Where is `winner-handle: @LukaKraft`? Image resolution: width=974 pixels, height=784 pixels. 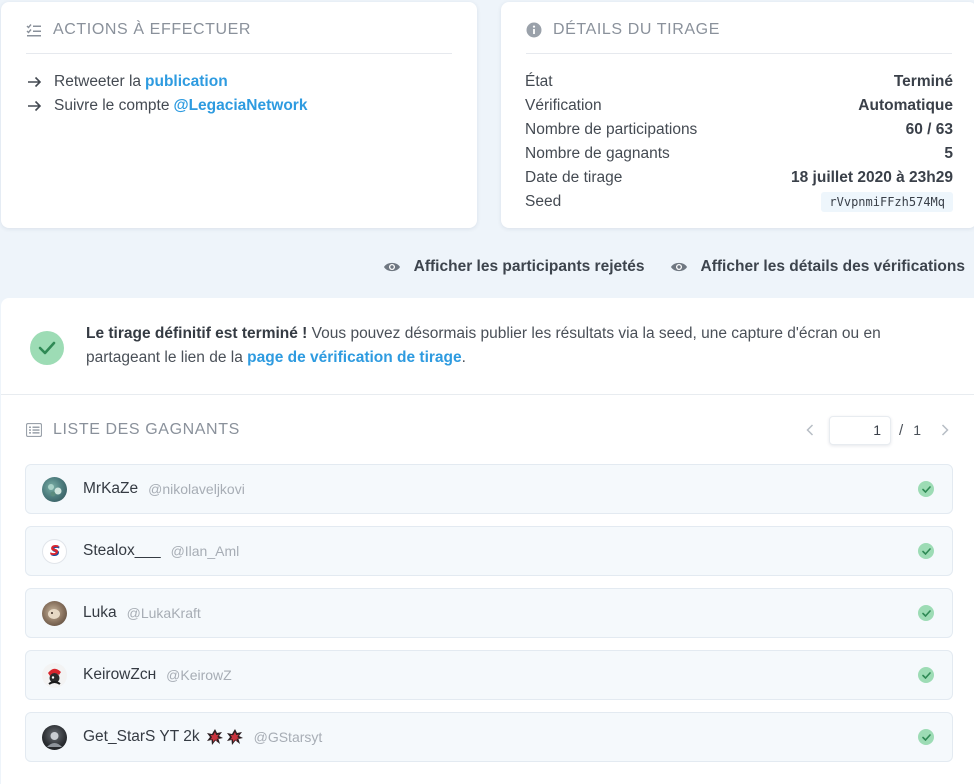
winner-handle: @LukaKraft is located at coordinates (164, 613).